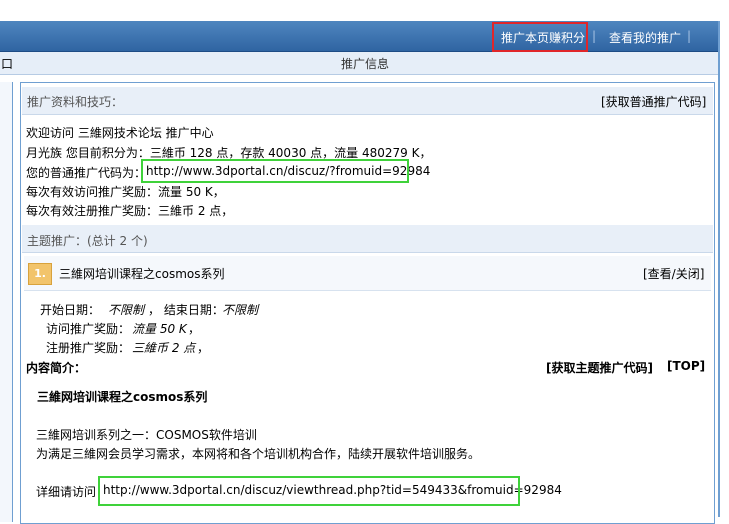 The image size is (729, 524). Describe the element at coordinates (86, 173) in the screenshot. I see `code-prefix-label: 您的普通推广代码为：` at that location.